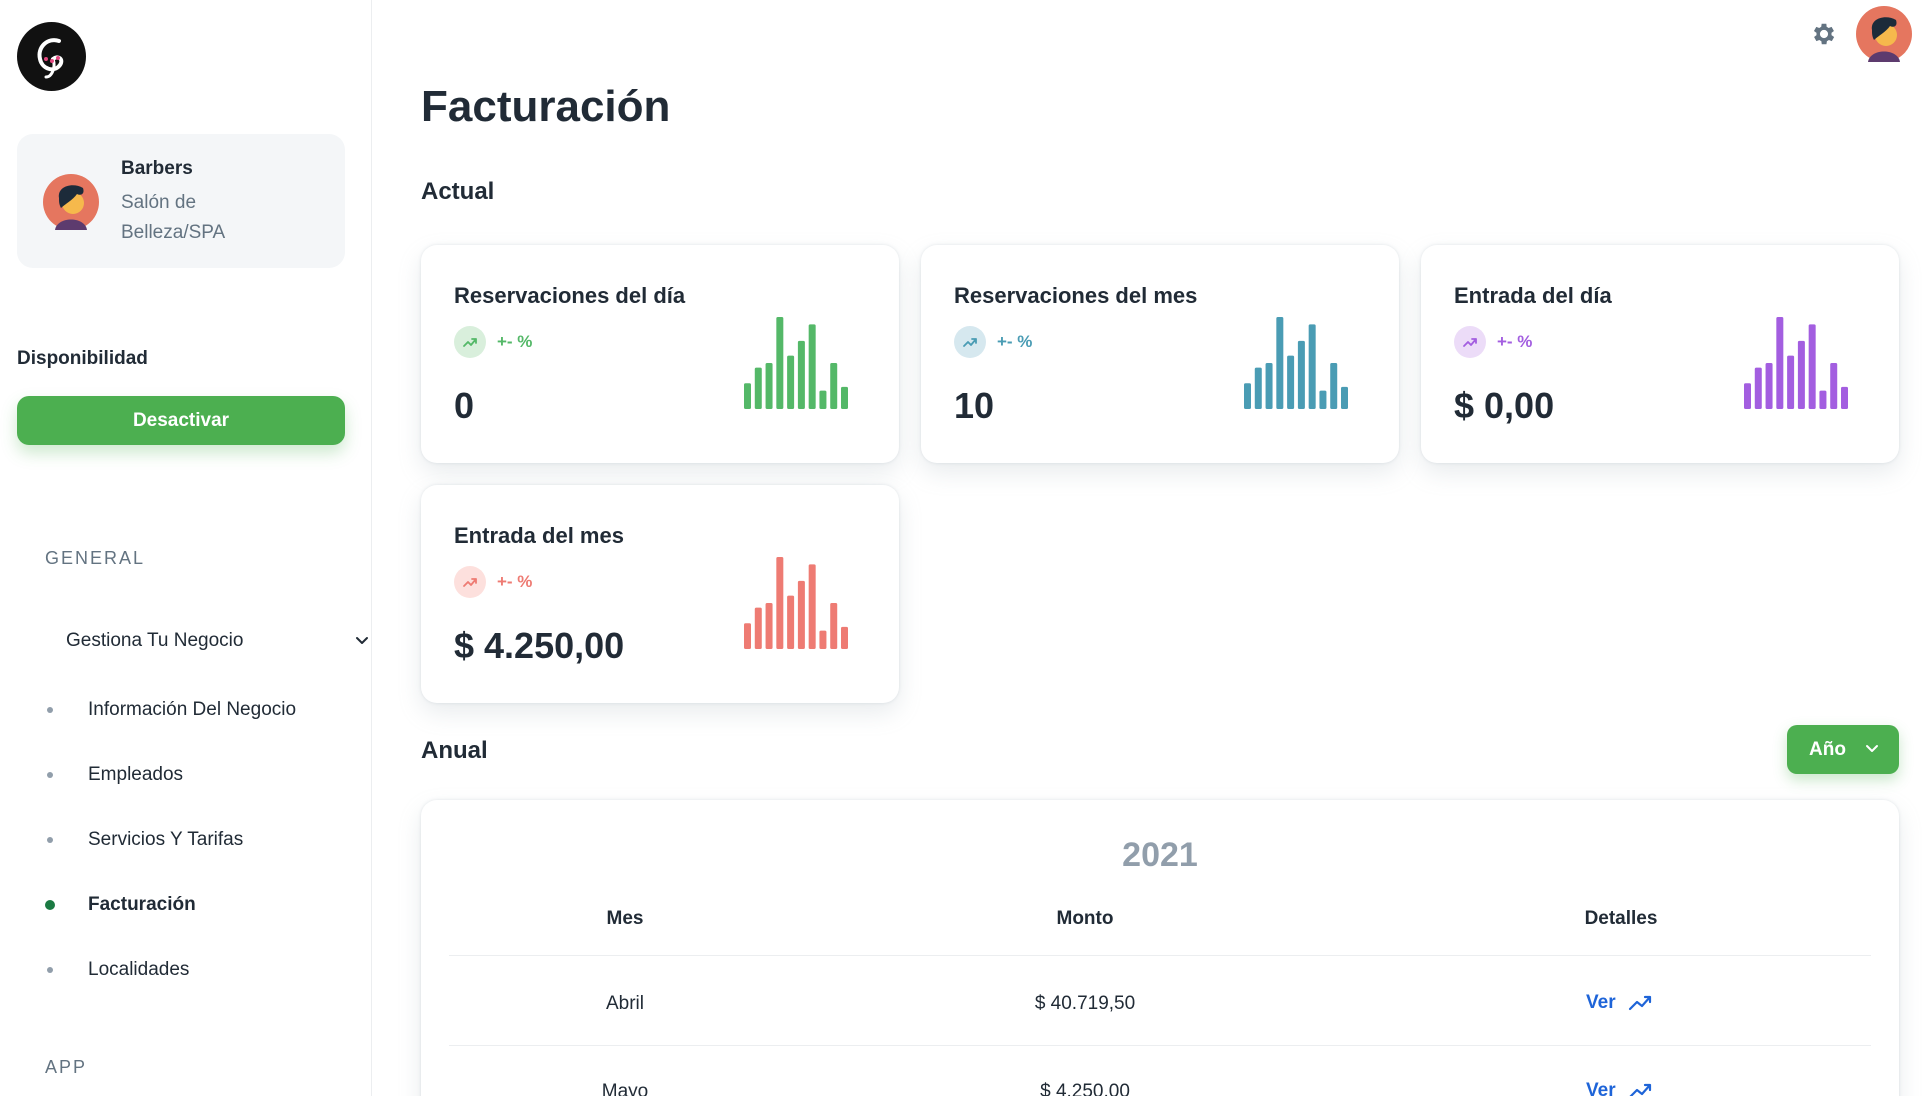 Image resolution: width=1928 pixels, height=1096 pixels. What do you see at coordinates (1085, 918) in the screenshot?
I see `column-header-monto: Monto` at bounding box center [1085, 918].